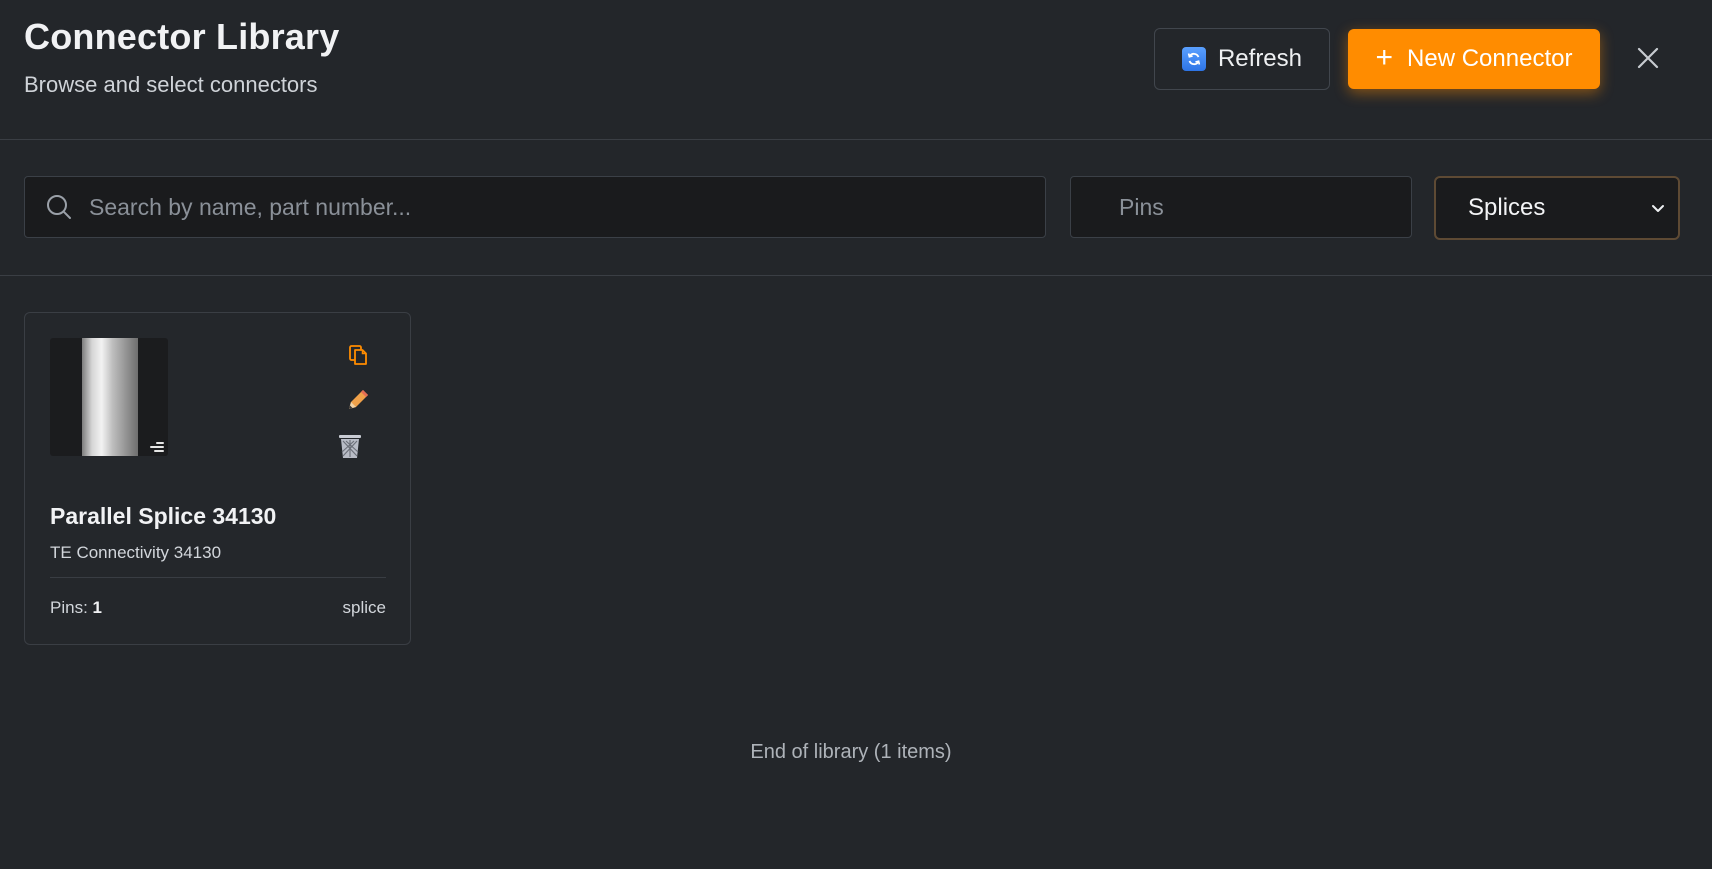  Describe the element at coordinates (97, 607) in the screenshot. I see `pins-value: 1` at that location.